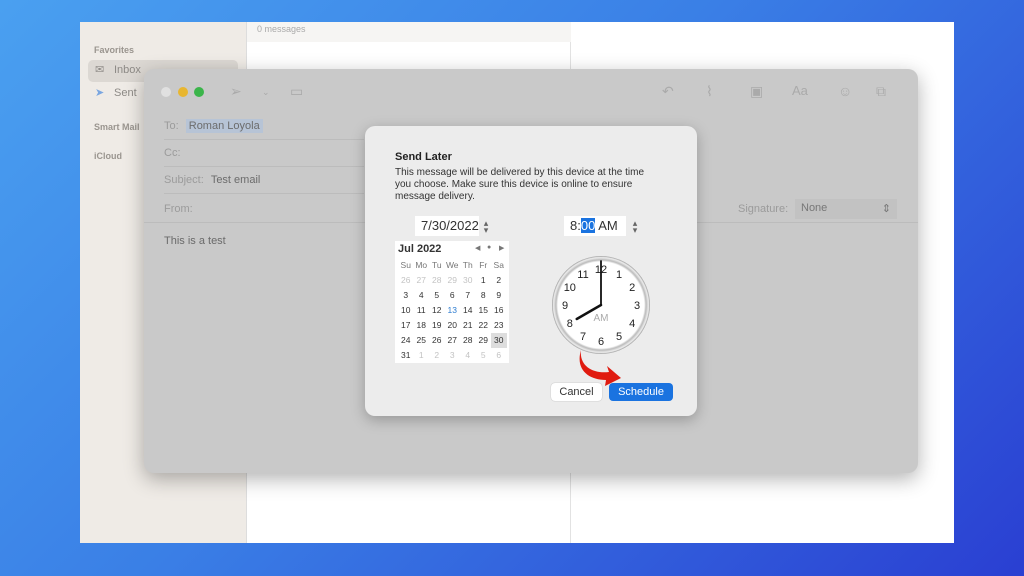 Image resolution: width=1024 pixels, height=576 pixels. I want to click on calendar-week: 10 11 12 13 14 15 16, so click(452, 310).